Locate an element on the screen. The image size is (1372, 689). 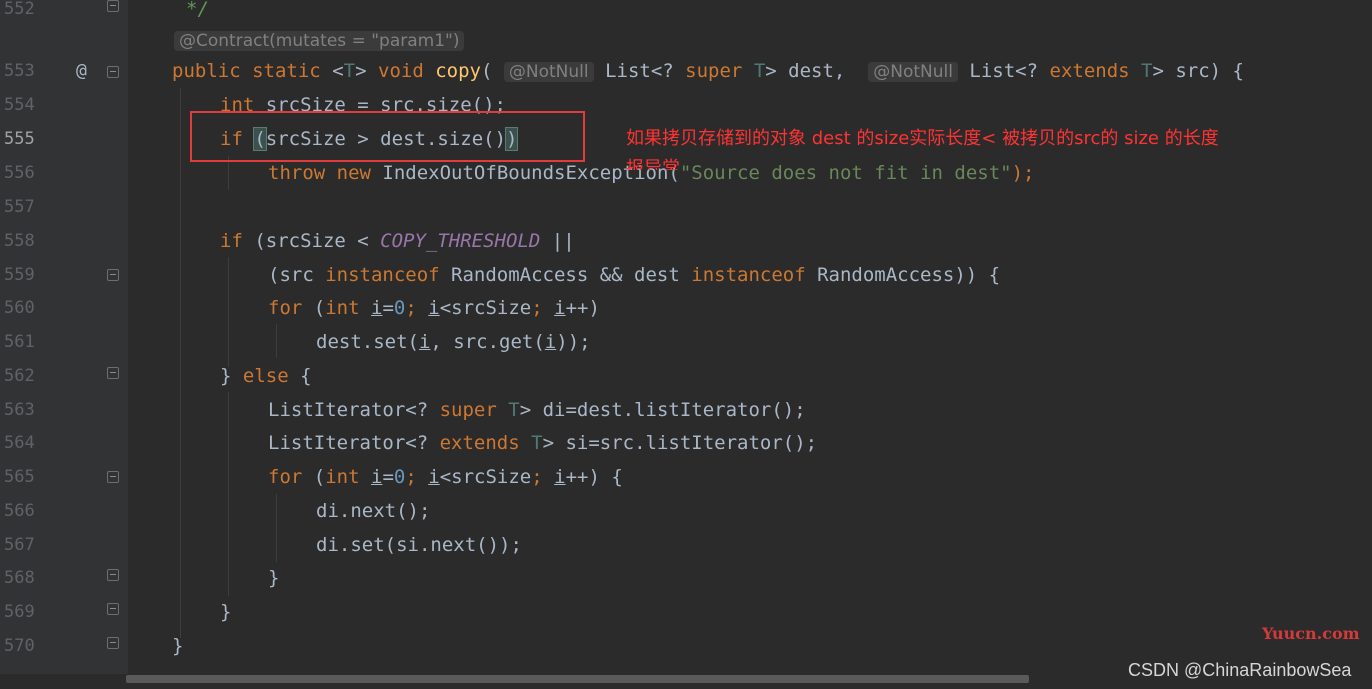
author-watermark: CSDN @ChinaRainbowSea is located at coordinates (1240, 670).